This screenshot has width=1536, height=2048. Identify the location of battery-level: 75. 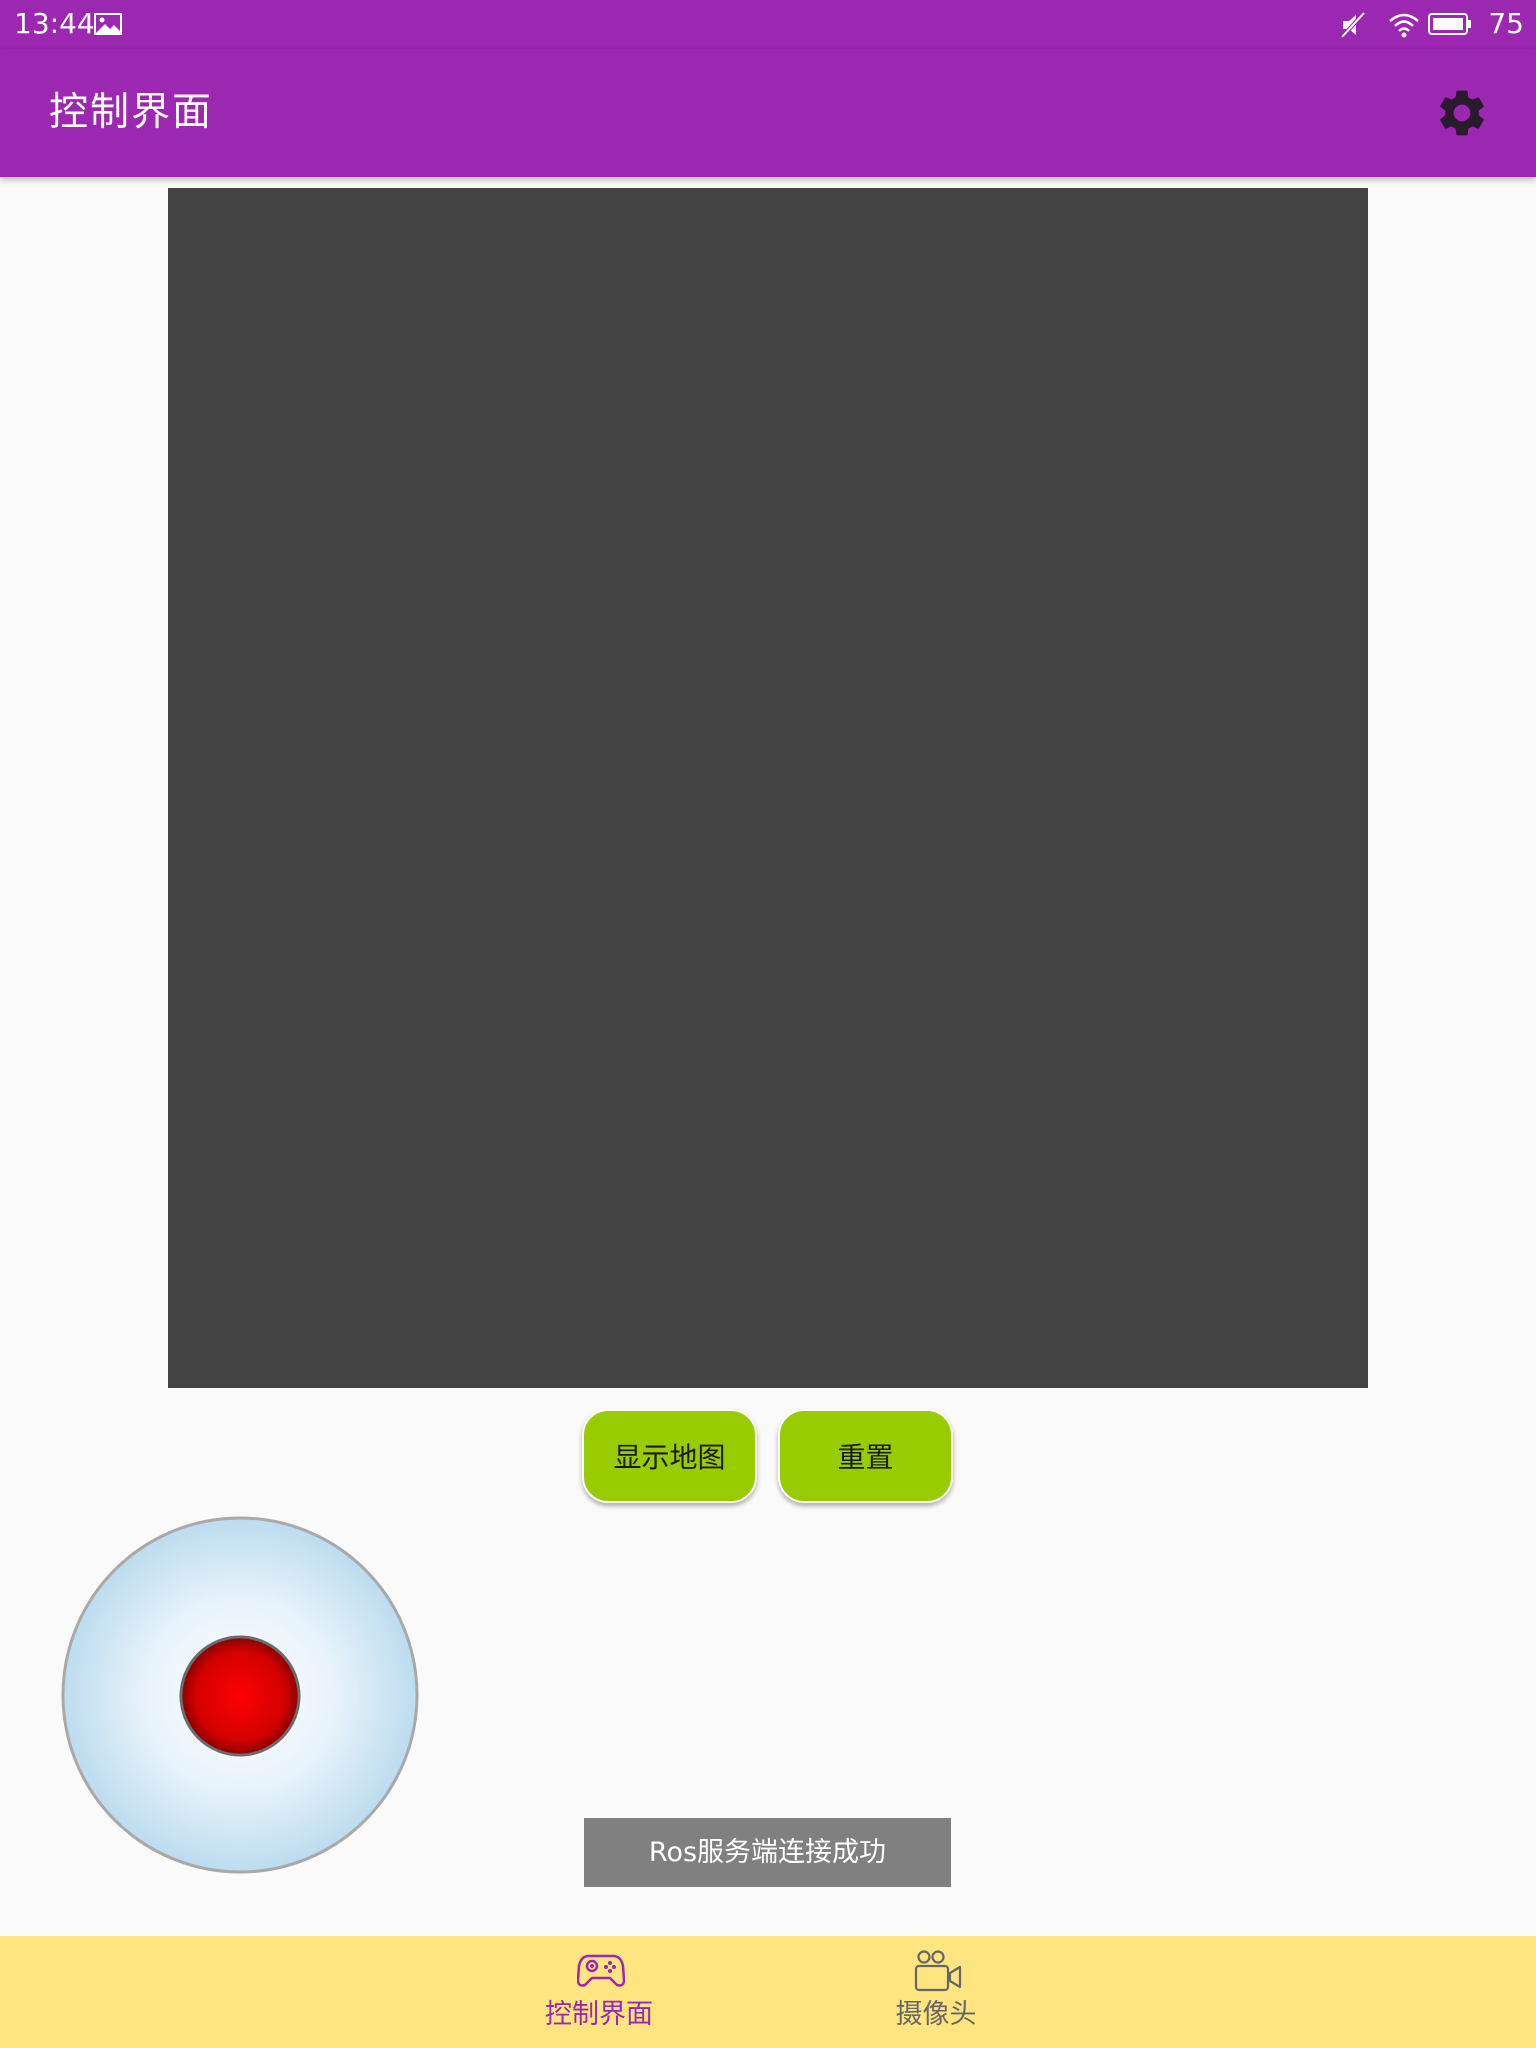
(1506, 23).